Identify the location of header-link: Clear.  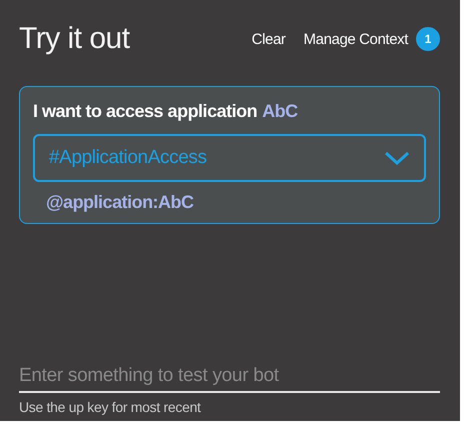
(269, 39).